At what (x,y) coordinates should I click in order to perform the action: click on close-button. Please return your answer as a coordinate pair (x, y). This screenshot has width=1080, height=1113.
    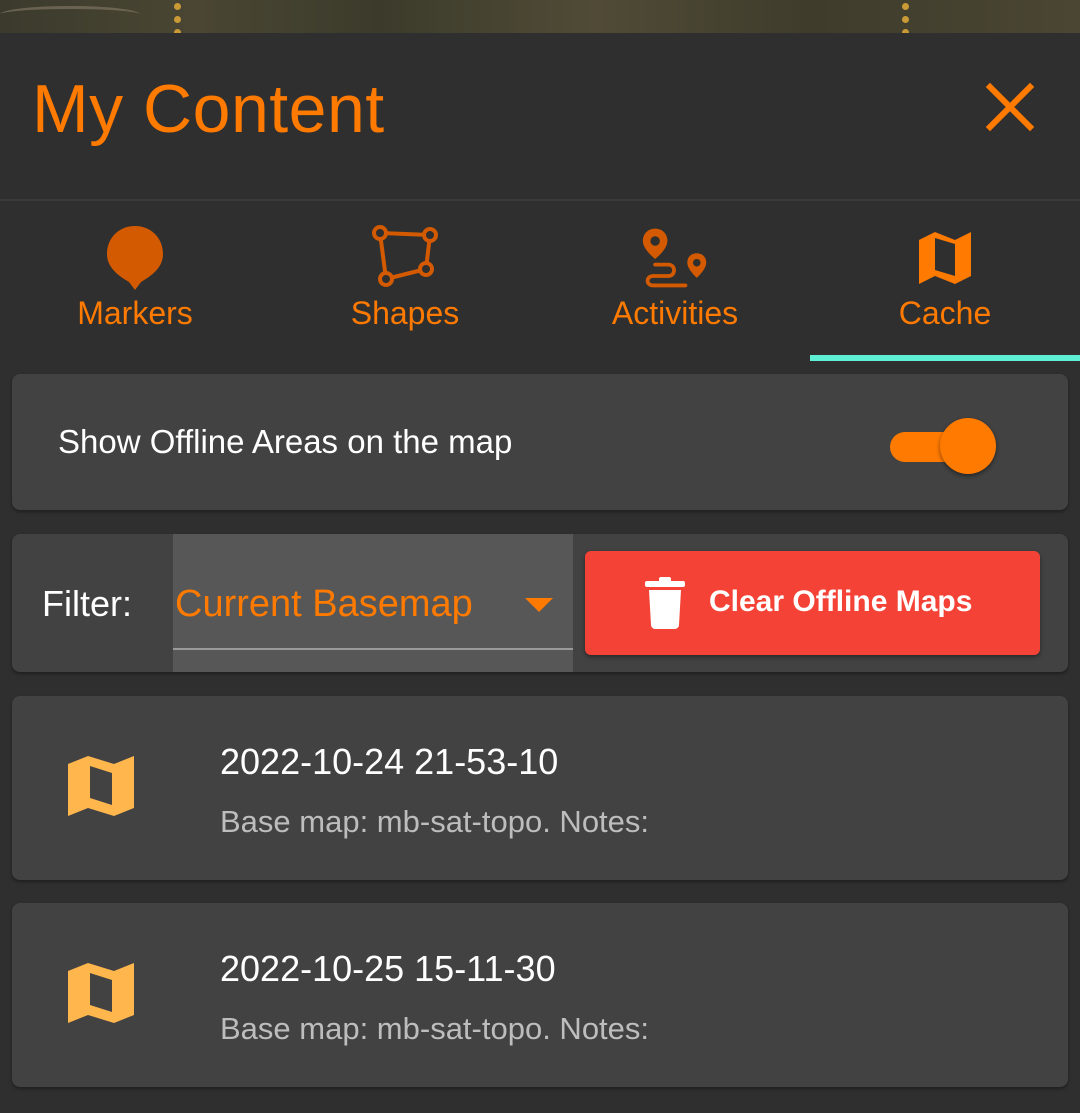
    Looking at the image, I should click on (1010, 107).